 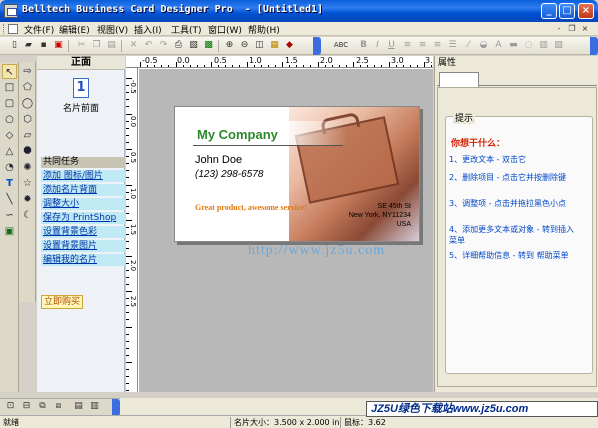 What do you see at coordinates (498, 45) in the screenshot?
I see `font-color-icon: A` at bounding box center [498, 45].